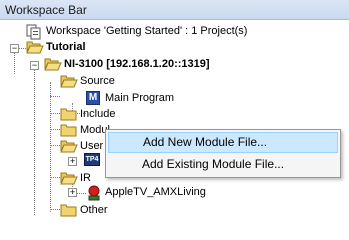  I want to click on tree-label-main-program: Main Program, so click(140, 98).